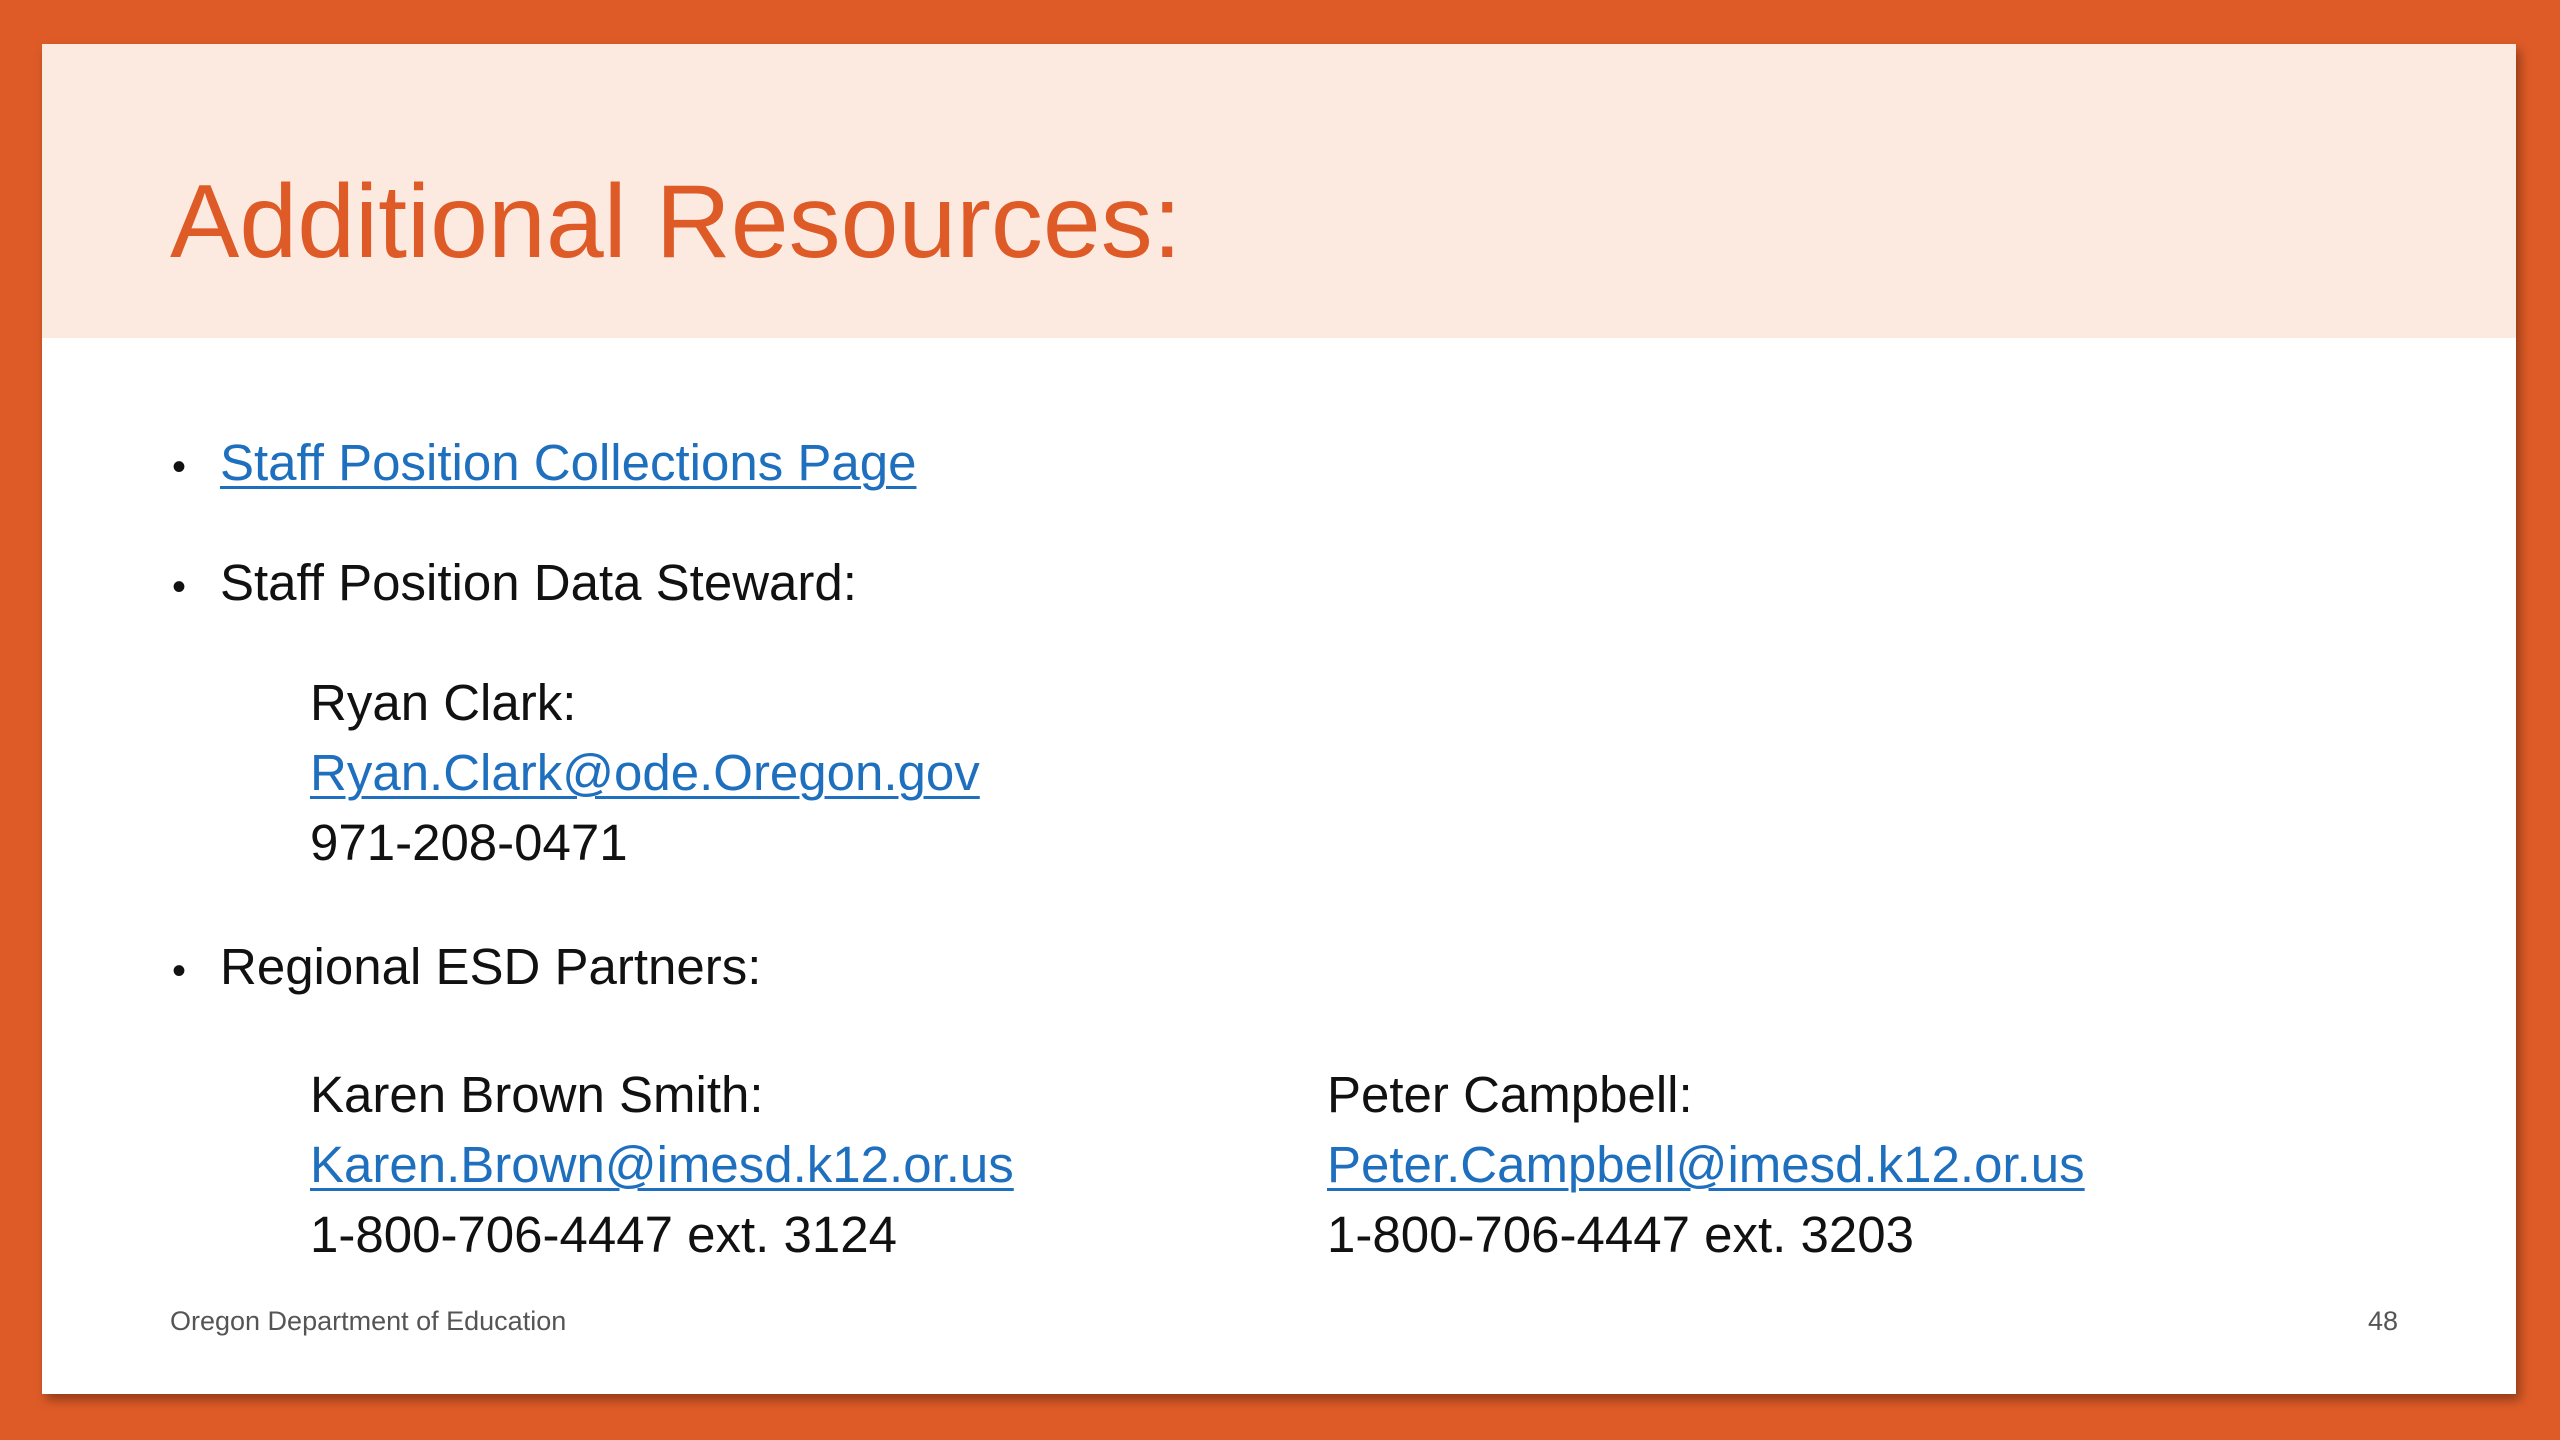 This screenshot has height=1440, width=2560. I want to click on bullet-esd-partners: • Regional ESD Partners:, so click(466, 966).